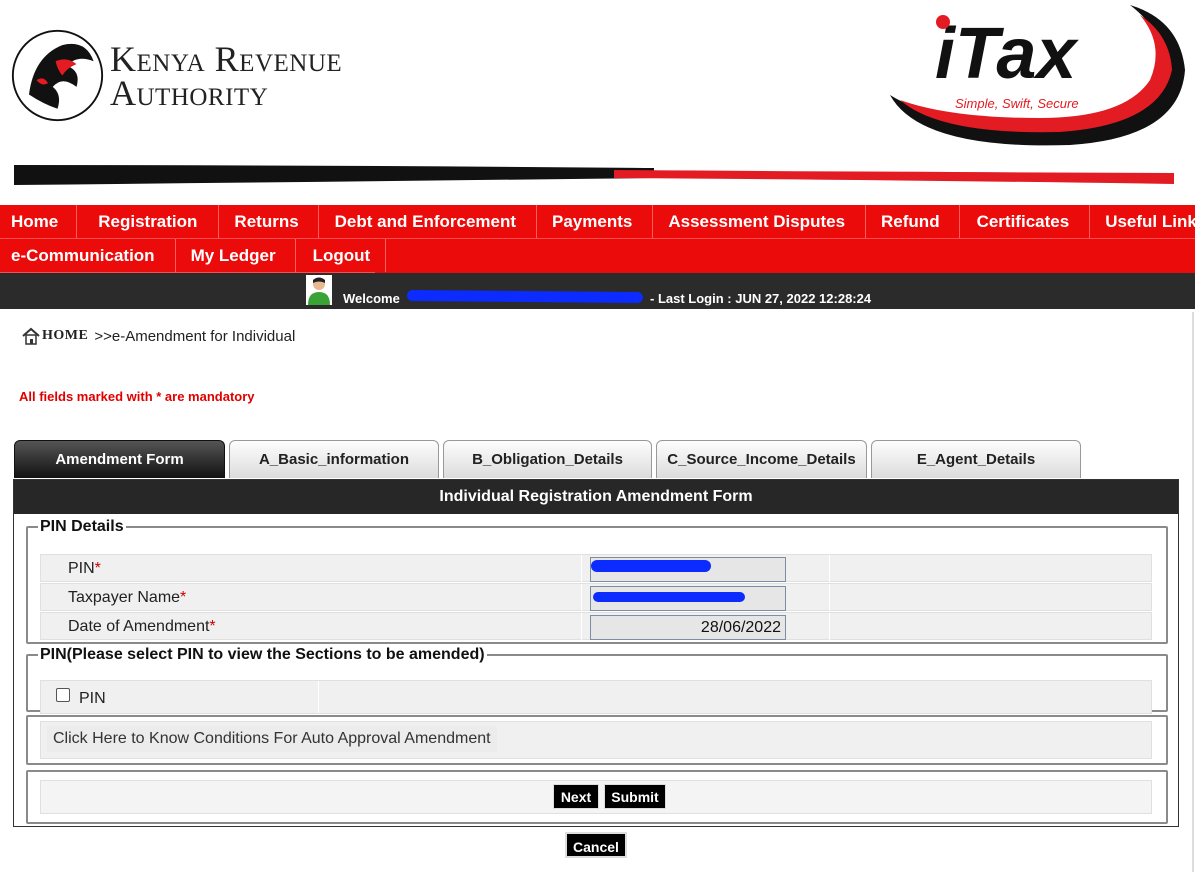 This screenshot has height=872, width=1195. I want to click on last-login-text: - Last Login : JUN 27, 2022 12:28:24, so click(761, 298).